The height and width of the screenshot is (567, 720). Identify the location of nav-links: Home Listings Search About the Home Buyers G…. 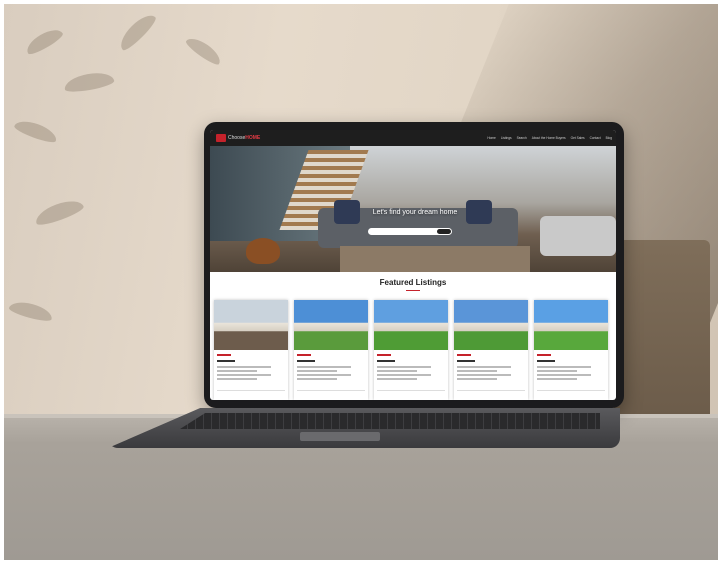
(549, 138).